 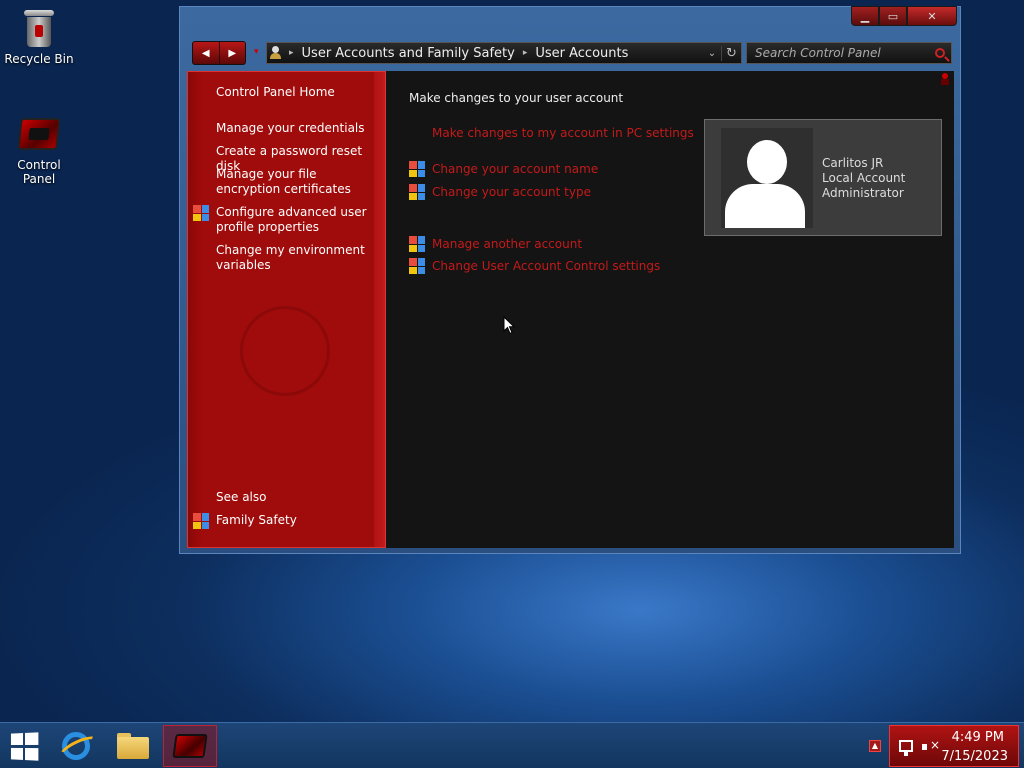 I want to click on page-title: Make changes to your user account, so click(x=516, y=98).